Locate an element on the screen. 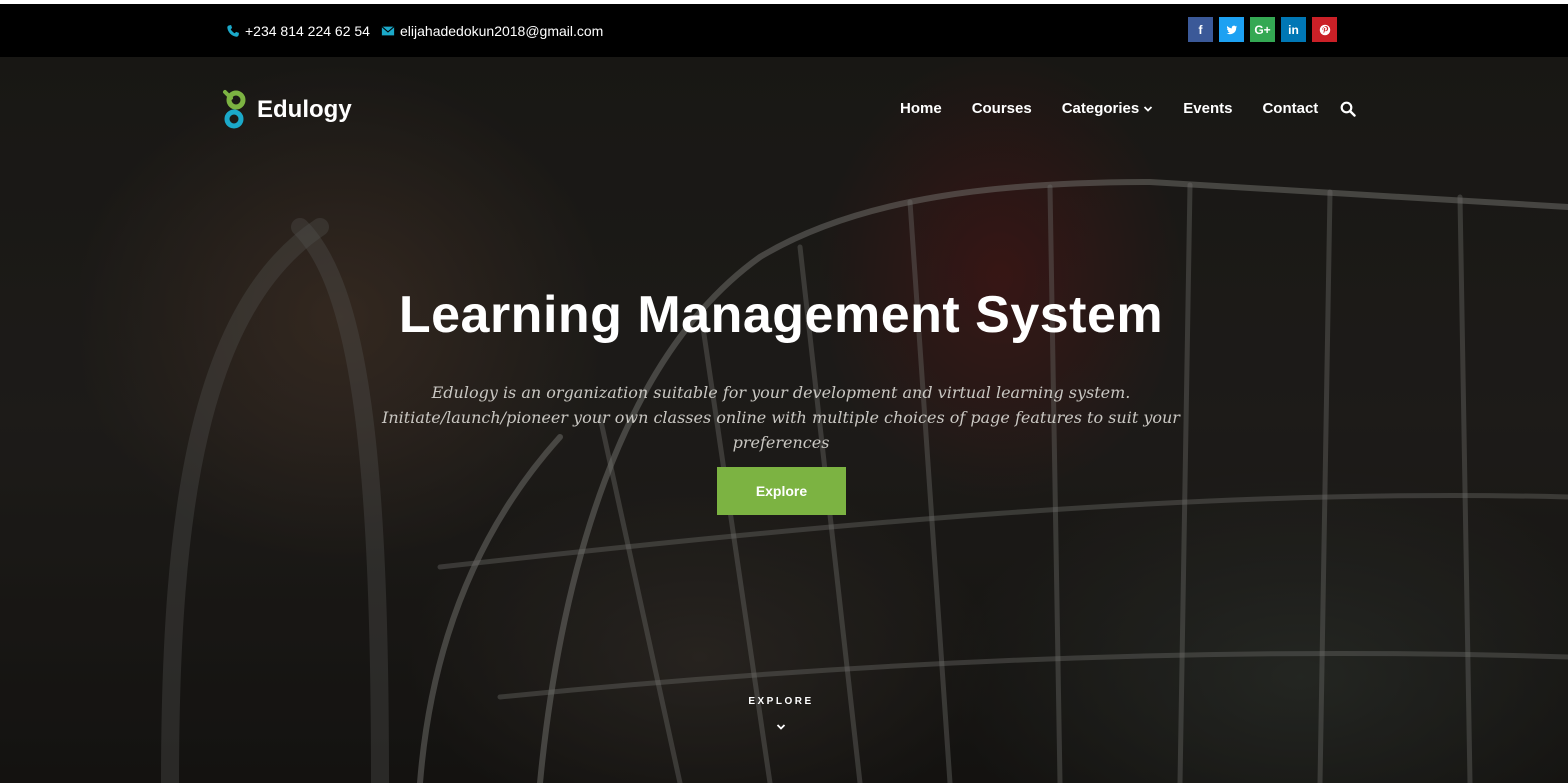 This screenshot has height=783, width=1568. nav-courses: Courses is located at coordinates (1002, 108).